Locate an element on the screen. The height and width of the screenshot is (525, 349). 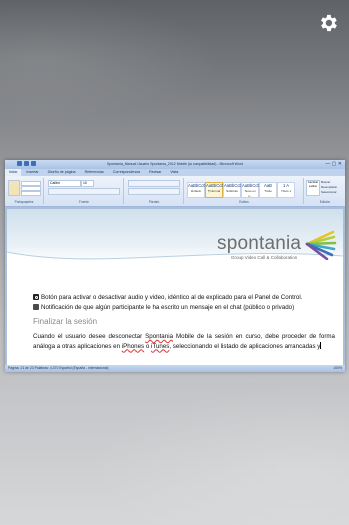
style-normal: AaBbCcDd ¶ Normal is located at coordinates (216, 190).